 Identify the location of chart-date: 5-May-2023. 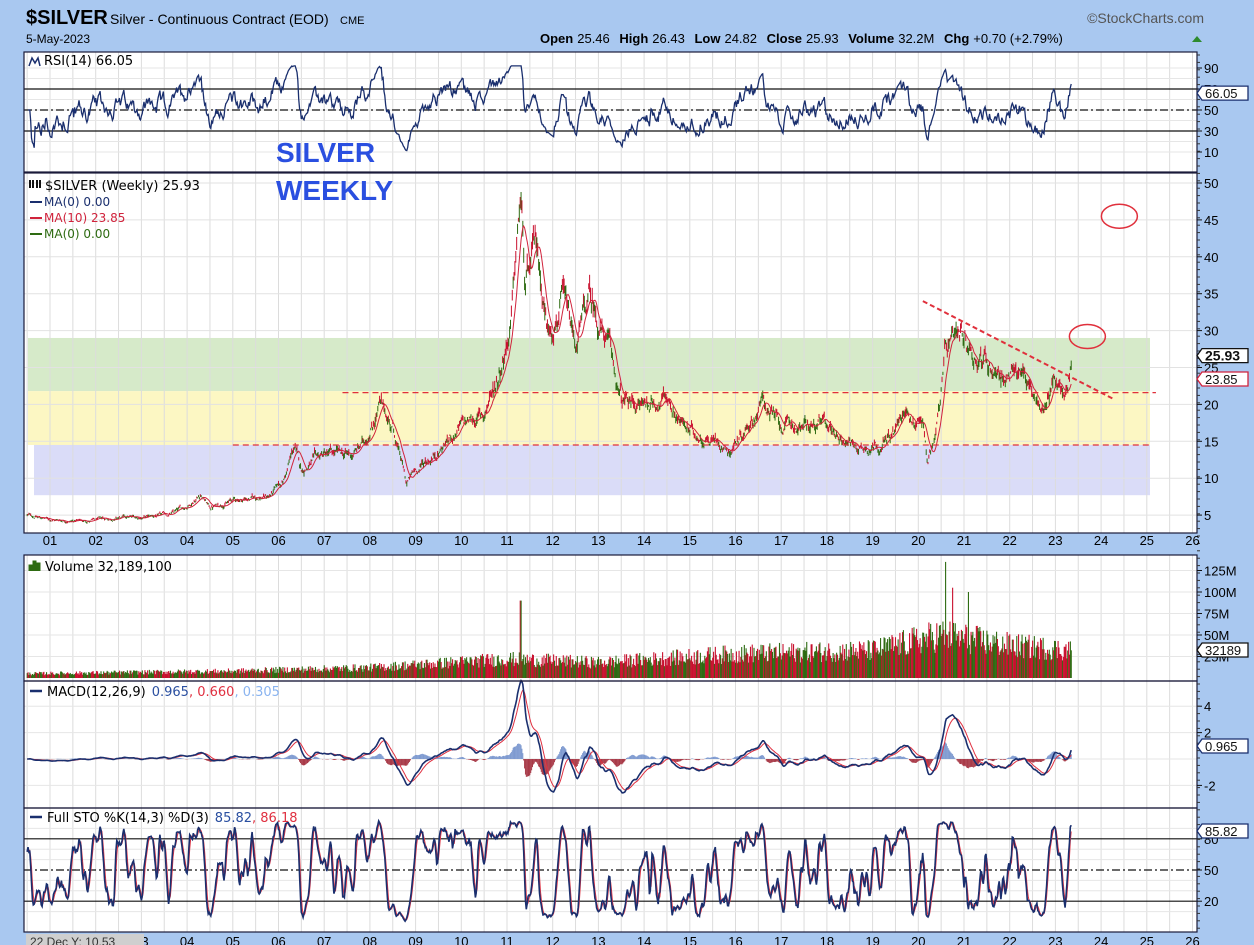
(58, 39).